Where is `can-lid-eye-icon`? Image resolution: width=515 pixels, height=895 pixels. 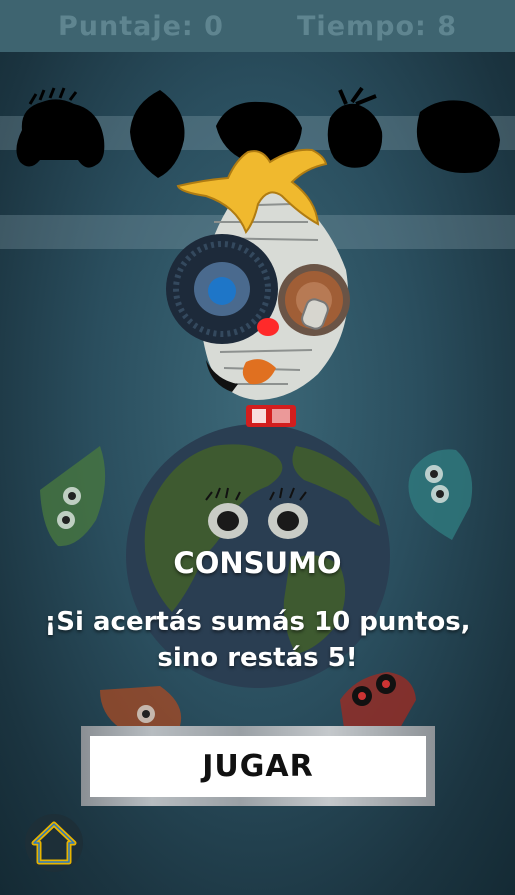 can-lid-eye-icon is located at coordinates (314, 300).